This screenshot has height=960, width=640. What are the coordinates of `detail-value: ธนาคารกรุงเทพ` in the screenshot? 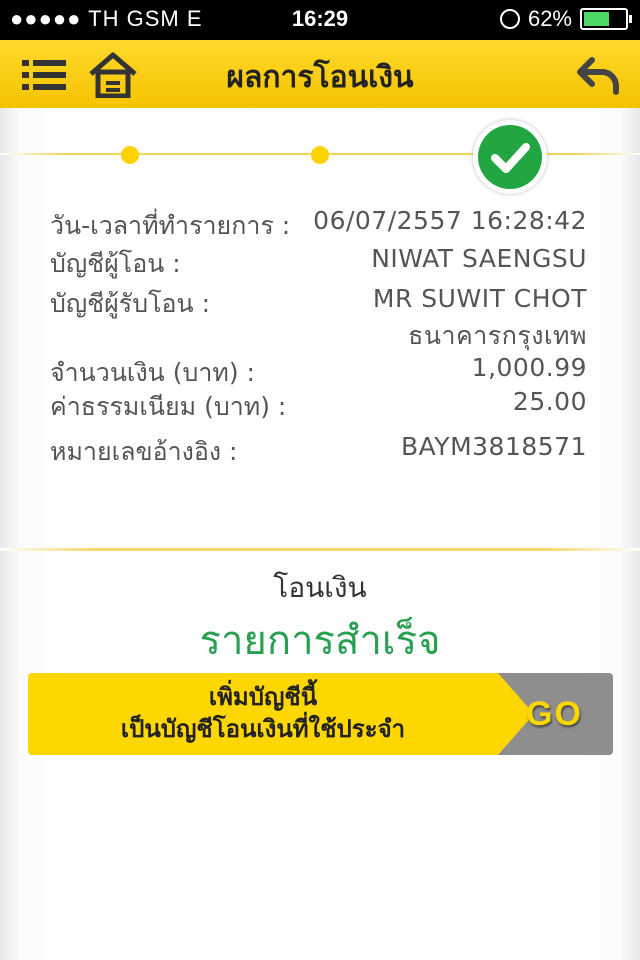 It's located at (497, 335).